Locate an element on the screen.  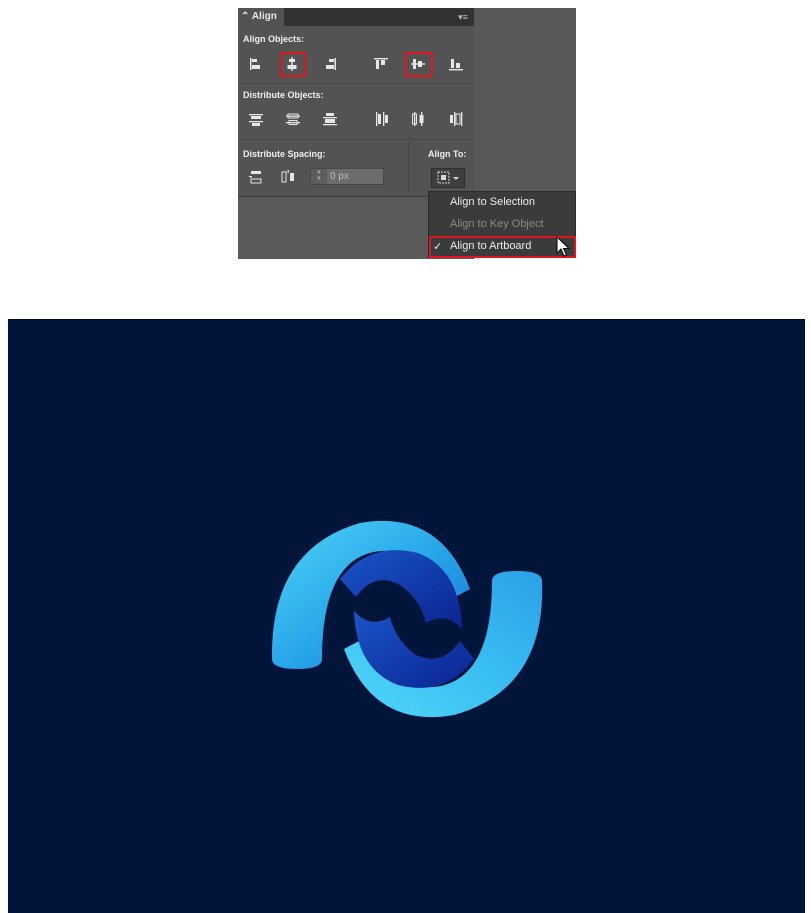
vertical-distribute-top-icon is located at coordinates (256, 119).